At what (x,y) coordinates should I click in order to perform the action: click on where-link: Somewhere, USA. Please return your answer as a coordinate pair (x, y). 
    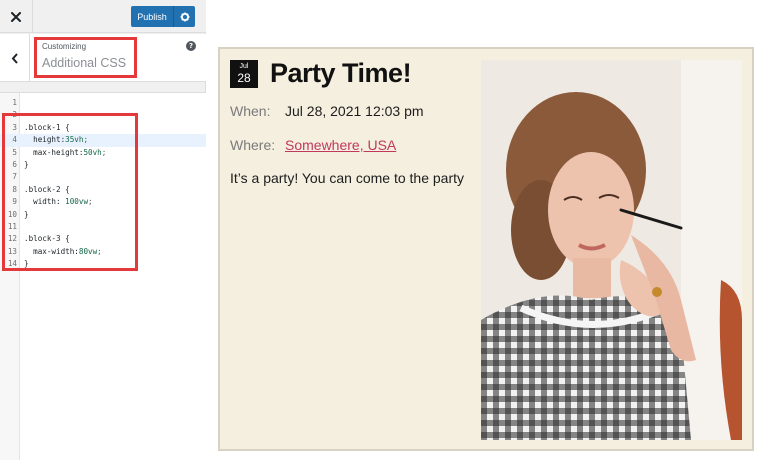
    Looking at the image, I should click on (340, 145).